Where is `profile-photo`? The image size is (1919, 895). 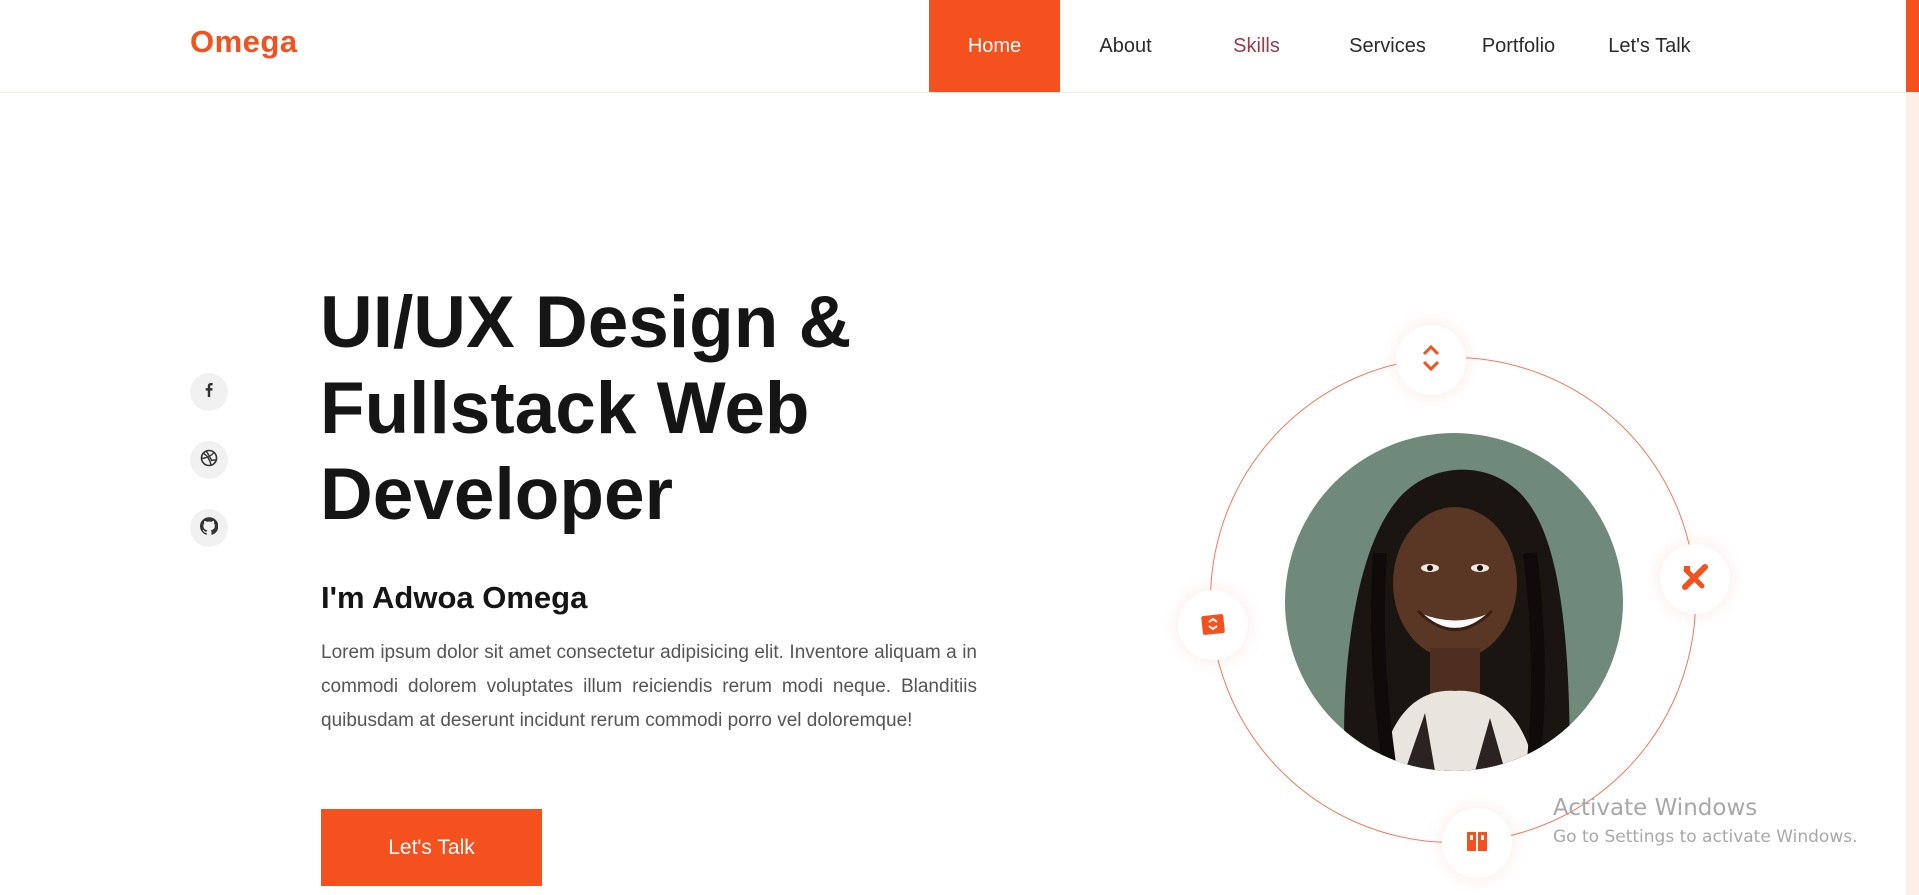 profile-photo is located at coordinates (1454, 602).